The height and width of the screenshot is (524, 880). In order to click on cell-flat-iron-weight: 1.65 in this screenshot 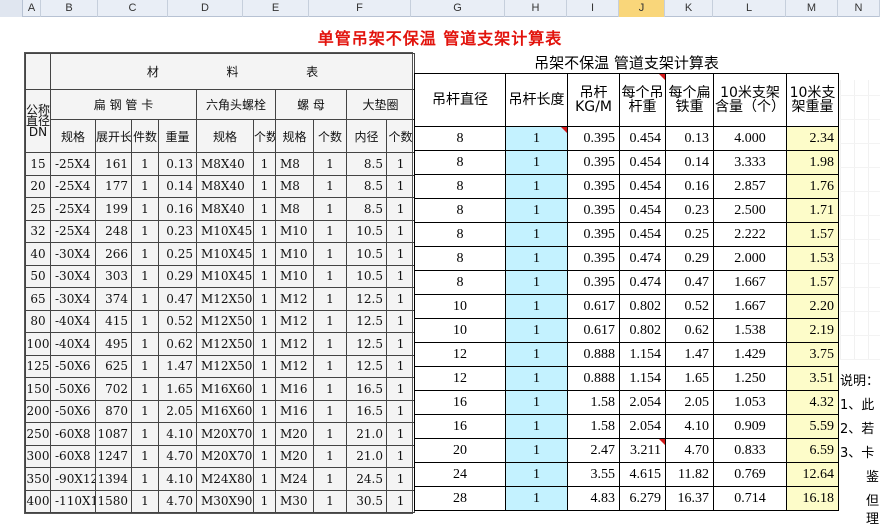, I will do `click(689, 378)`.